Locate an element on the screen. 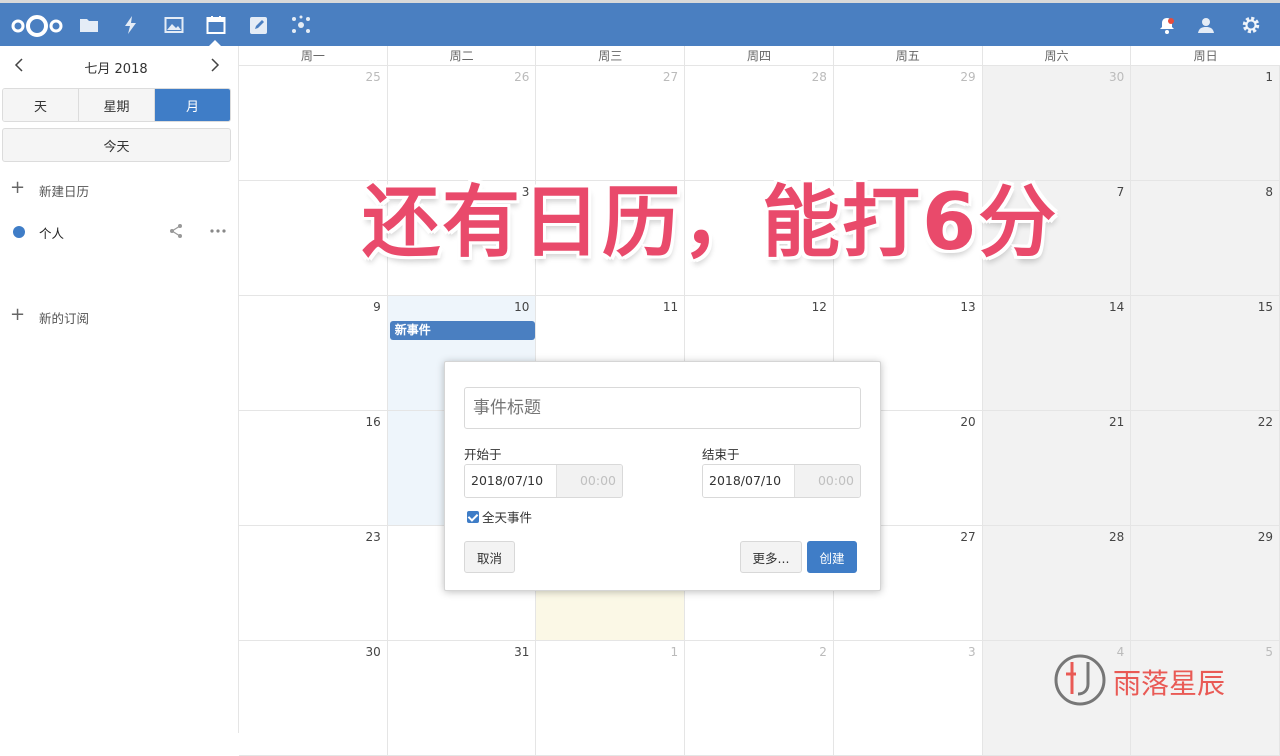  day-cell: 29 is located at coordinates (1205, 583).